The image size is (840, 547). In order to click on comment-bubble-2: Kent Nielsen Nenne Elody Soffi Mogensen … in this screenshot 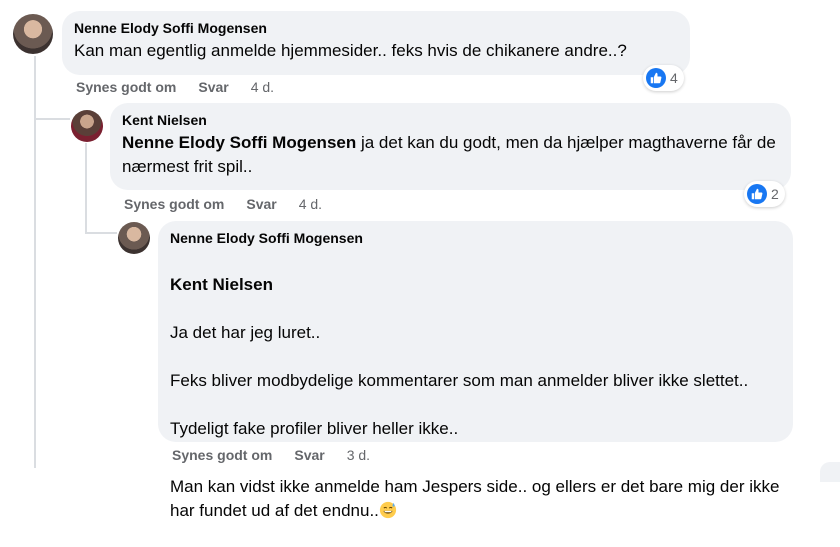, I will do `click(450, 146)`.